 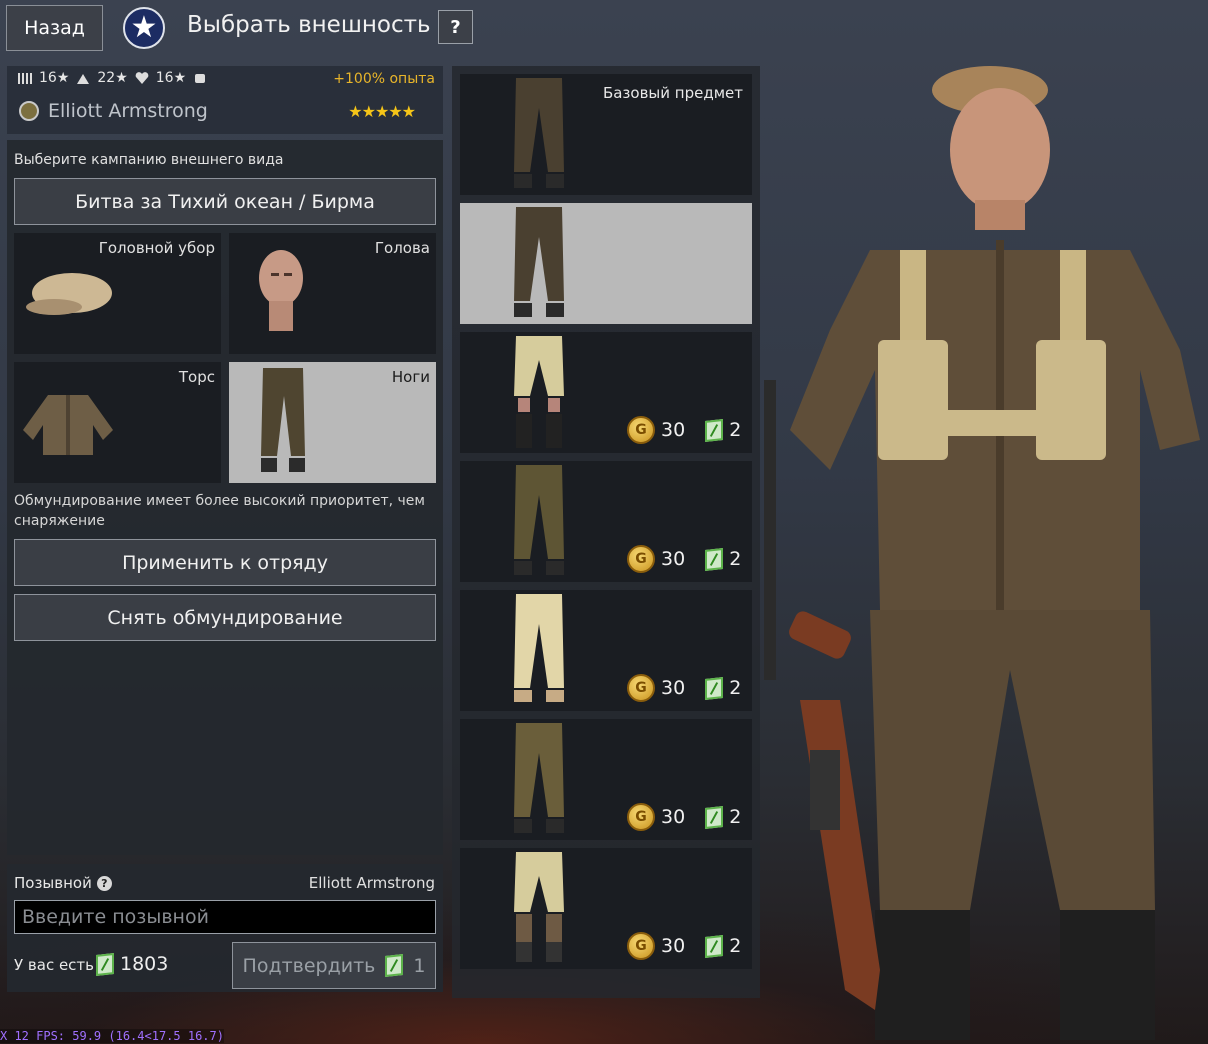 What do you see at coordinates (332, 422) in the screenshot?
I see `slot-legs: Ноги` at bounding box center [332, 422].